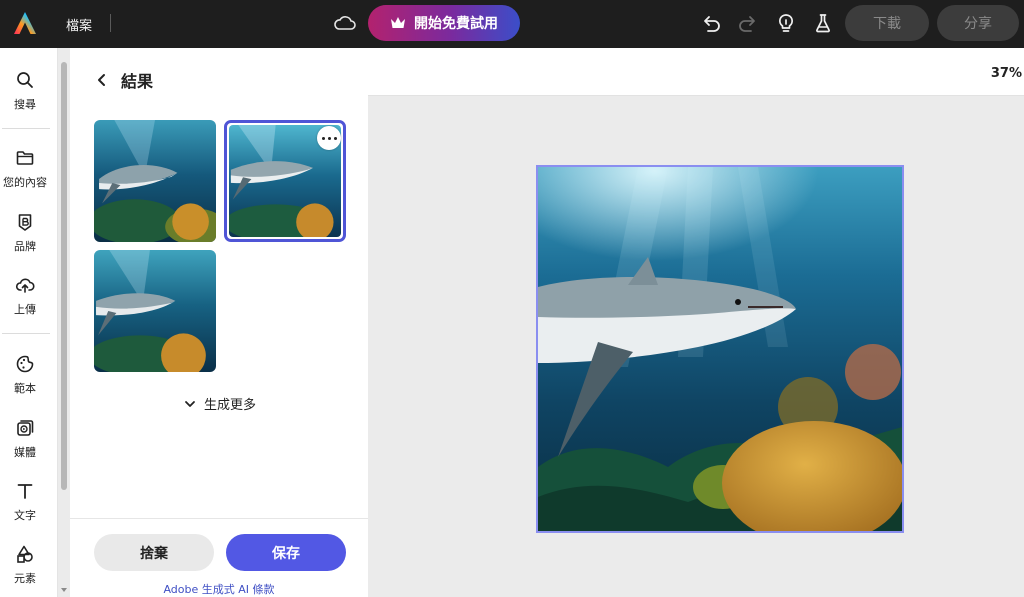 The width and height of the screenshot is (1024, 597). What do you see at coordinates (154, 552) in the screenshot?
I see `discard-button: 捨棄` at bounding box center [154, 552].